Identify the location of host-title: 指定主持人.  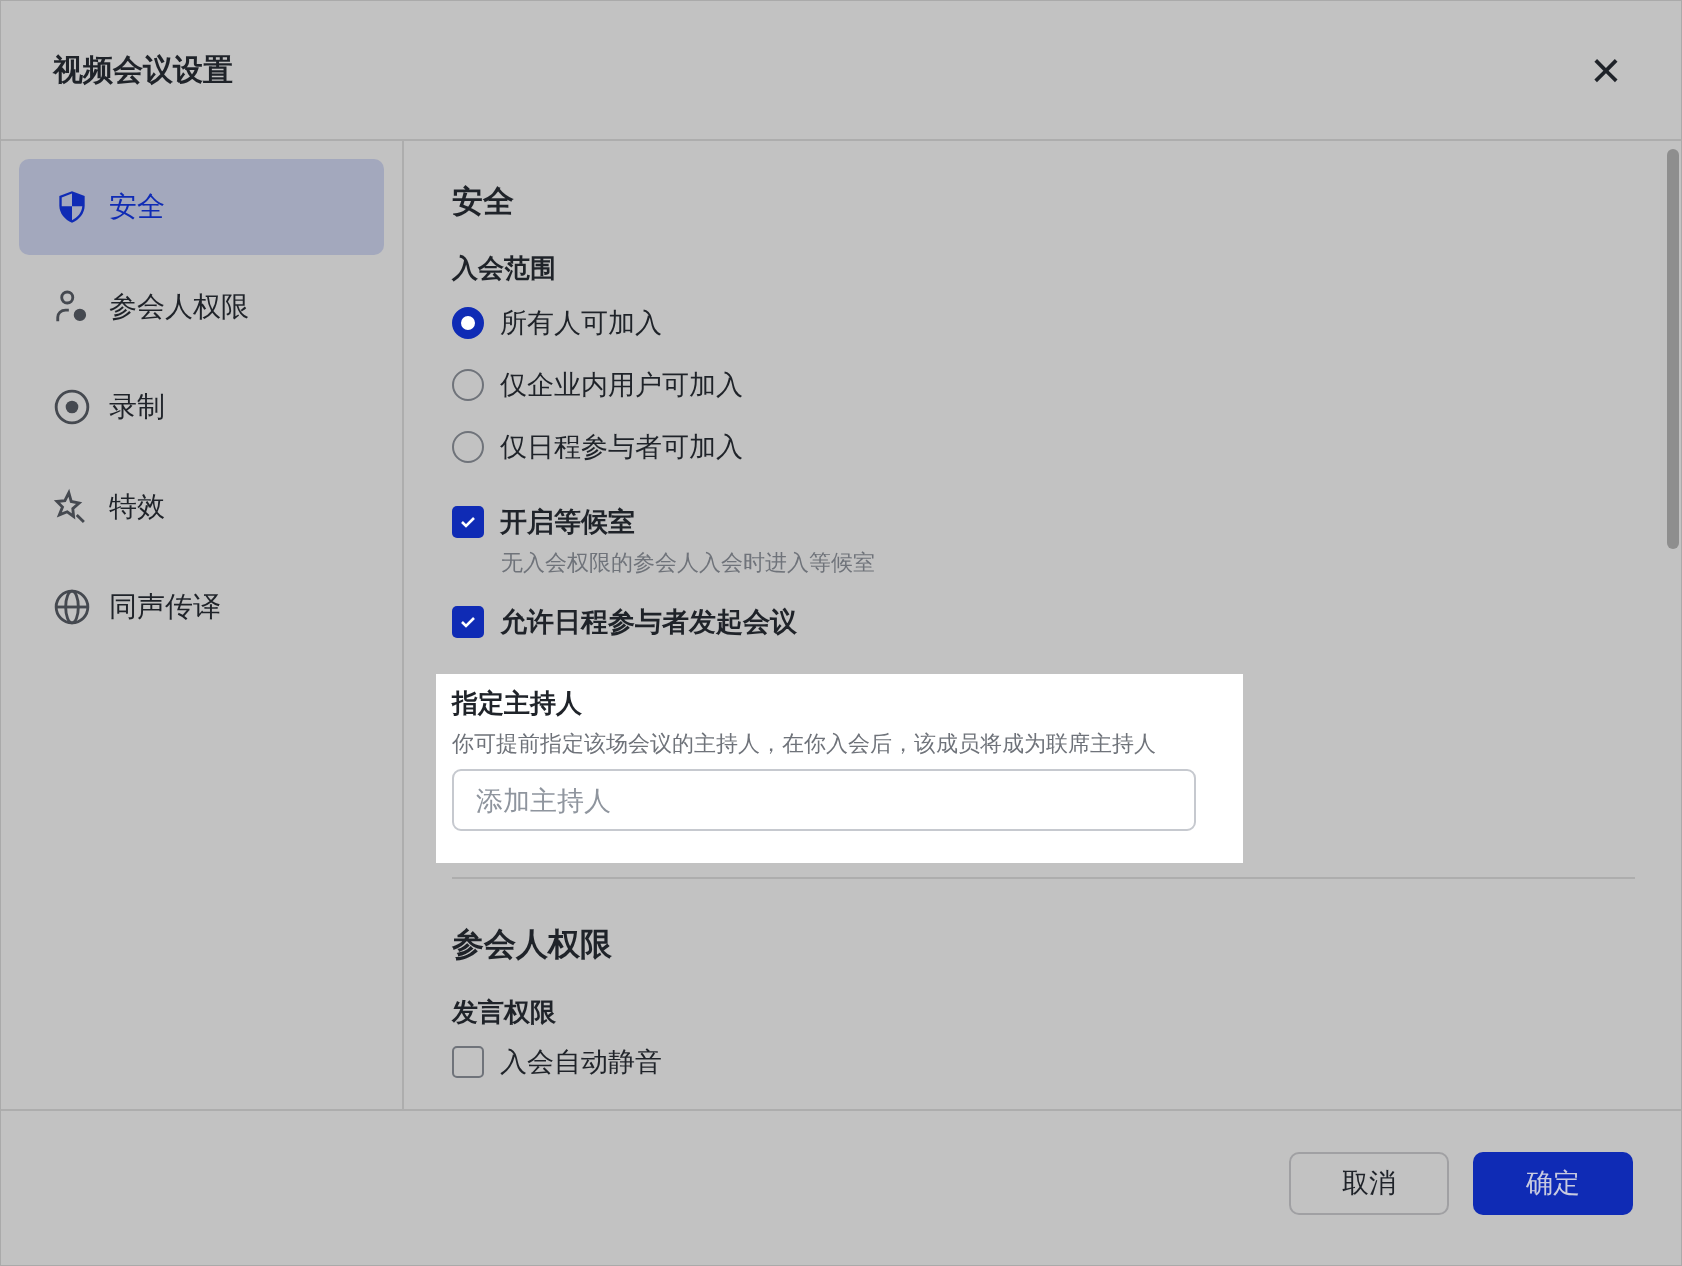
(517, 703).